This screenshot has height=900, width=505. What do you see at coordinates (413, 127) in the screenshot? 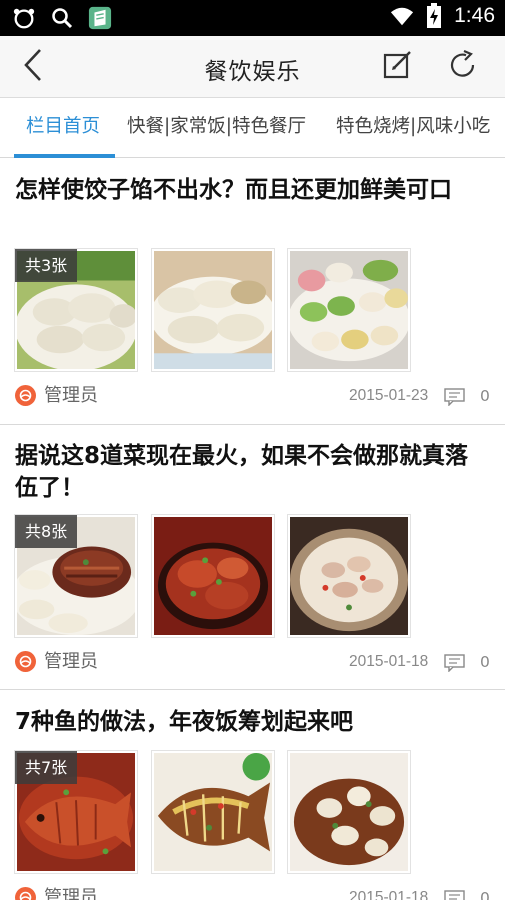
I see `tab-bbq-snacks: 特色烧烤|风味小吃` at bounding box center [413, 127].